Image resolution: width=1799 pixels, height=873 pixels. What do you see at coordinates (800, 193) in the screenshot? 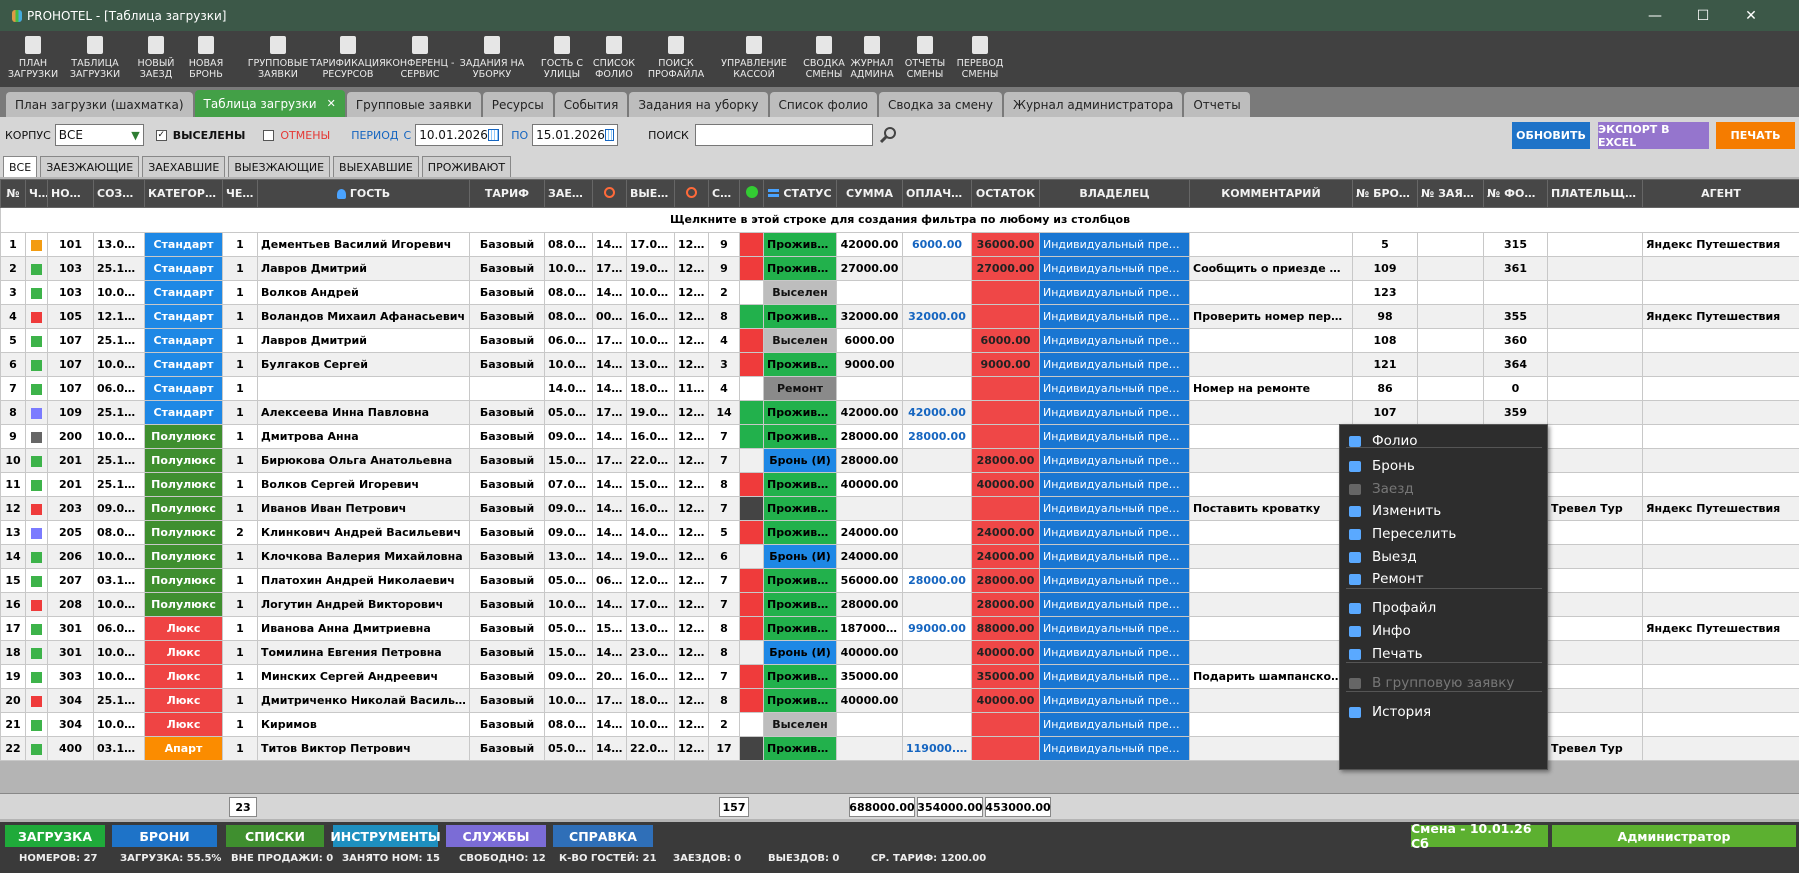
I see `column-header: СТАТУС` at bounding box center [800, 193].